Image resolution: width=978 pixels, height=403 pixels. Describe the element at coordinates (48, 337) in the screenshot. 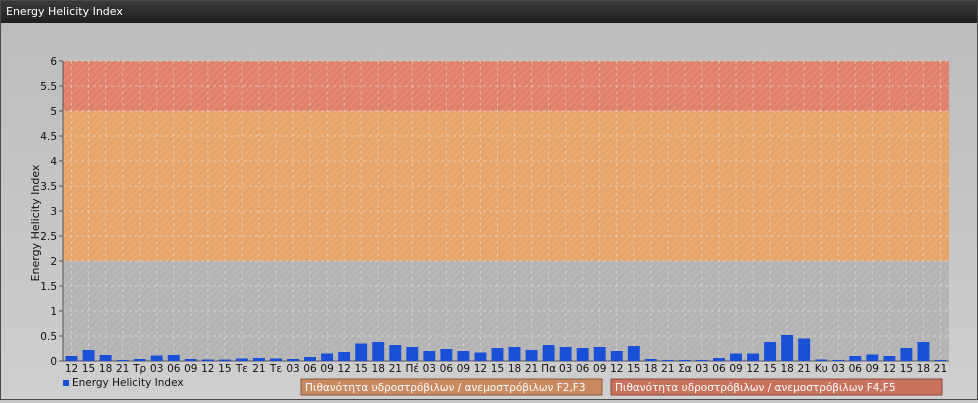

I see `y-tick-label: 0.5` at that location.